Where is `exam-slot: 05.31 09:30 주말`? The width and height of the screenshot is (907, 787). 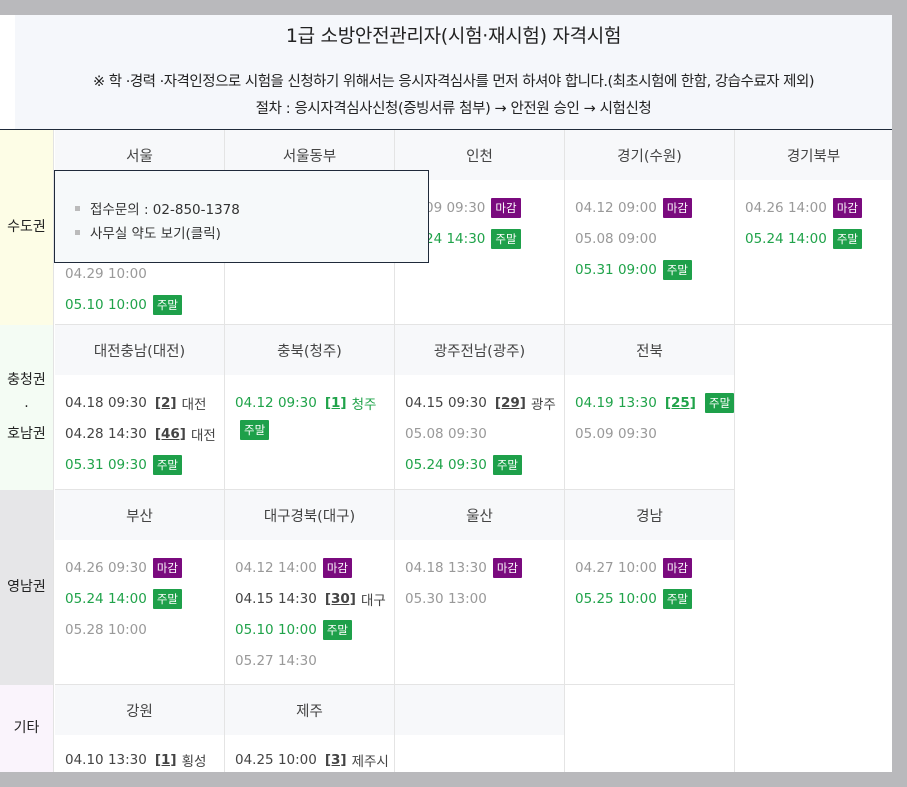 exam-slot: 05.31 09:30 주말 is located at coordinates (144, 464).